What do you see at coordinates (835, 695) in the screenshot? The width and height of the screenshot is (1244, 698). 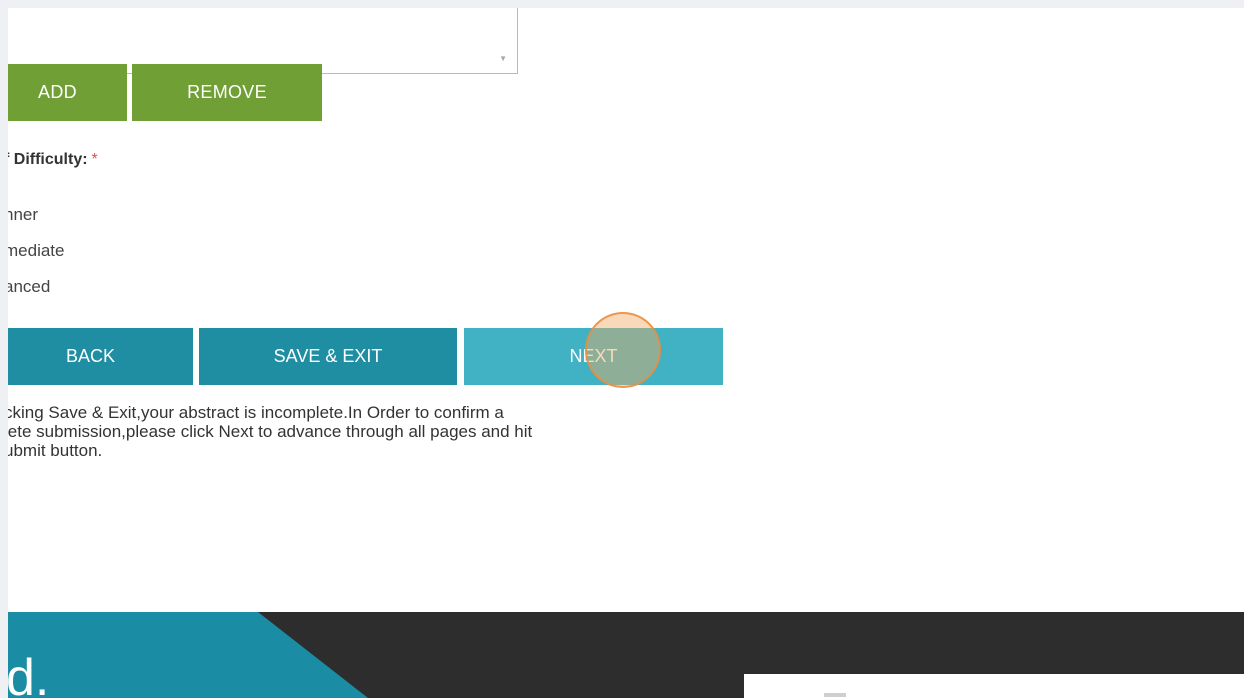 I see `footer-card-mark` at bounding box center [835, 695].